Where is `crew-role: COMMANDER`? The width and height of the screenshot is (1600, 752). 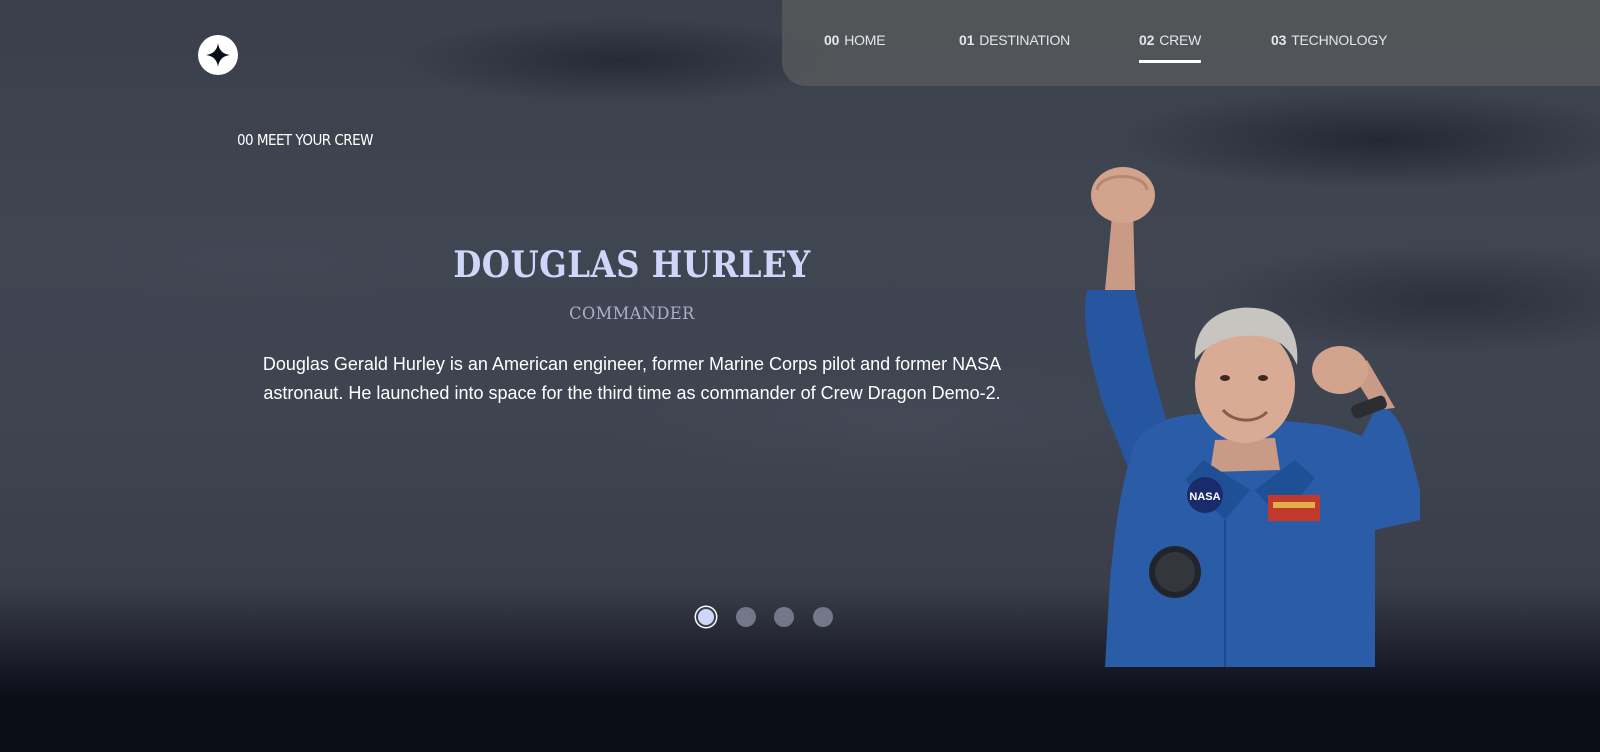 crew-role: COMMANDER is located at coordinates (632, 314).